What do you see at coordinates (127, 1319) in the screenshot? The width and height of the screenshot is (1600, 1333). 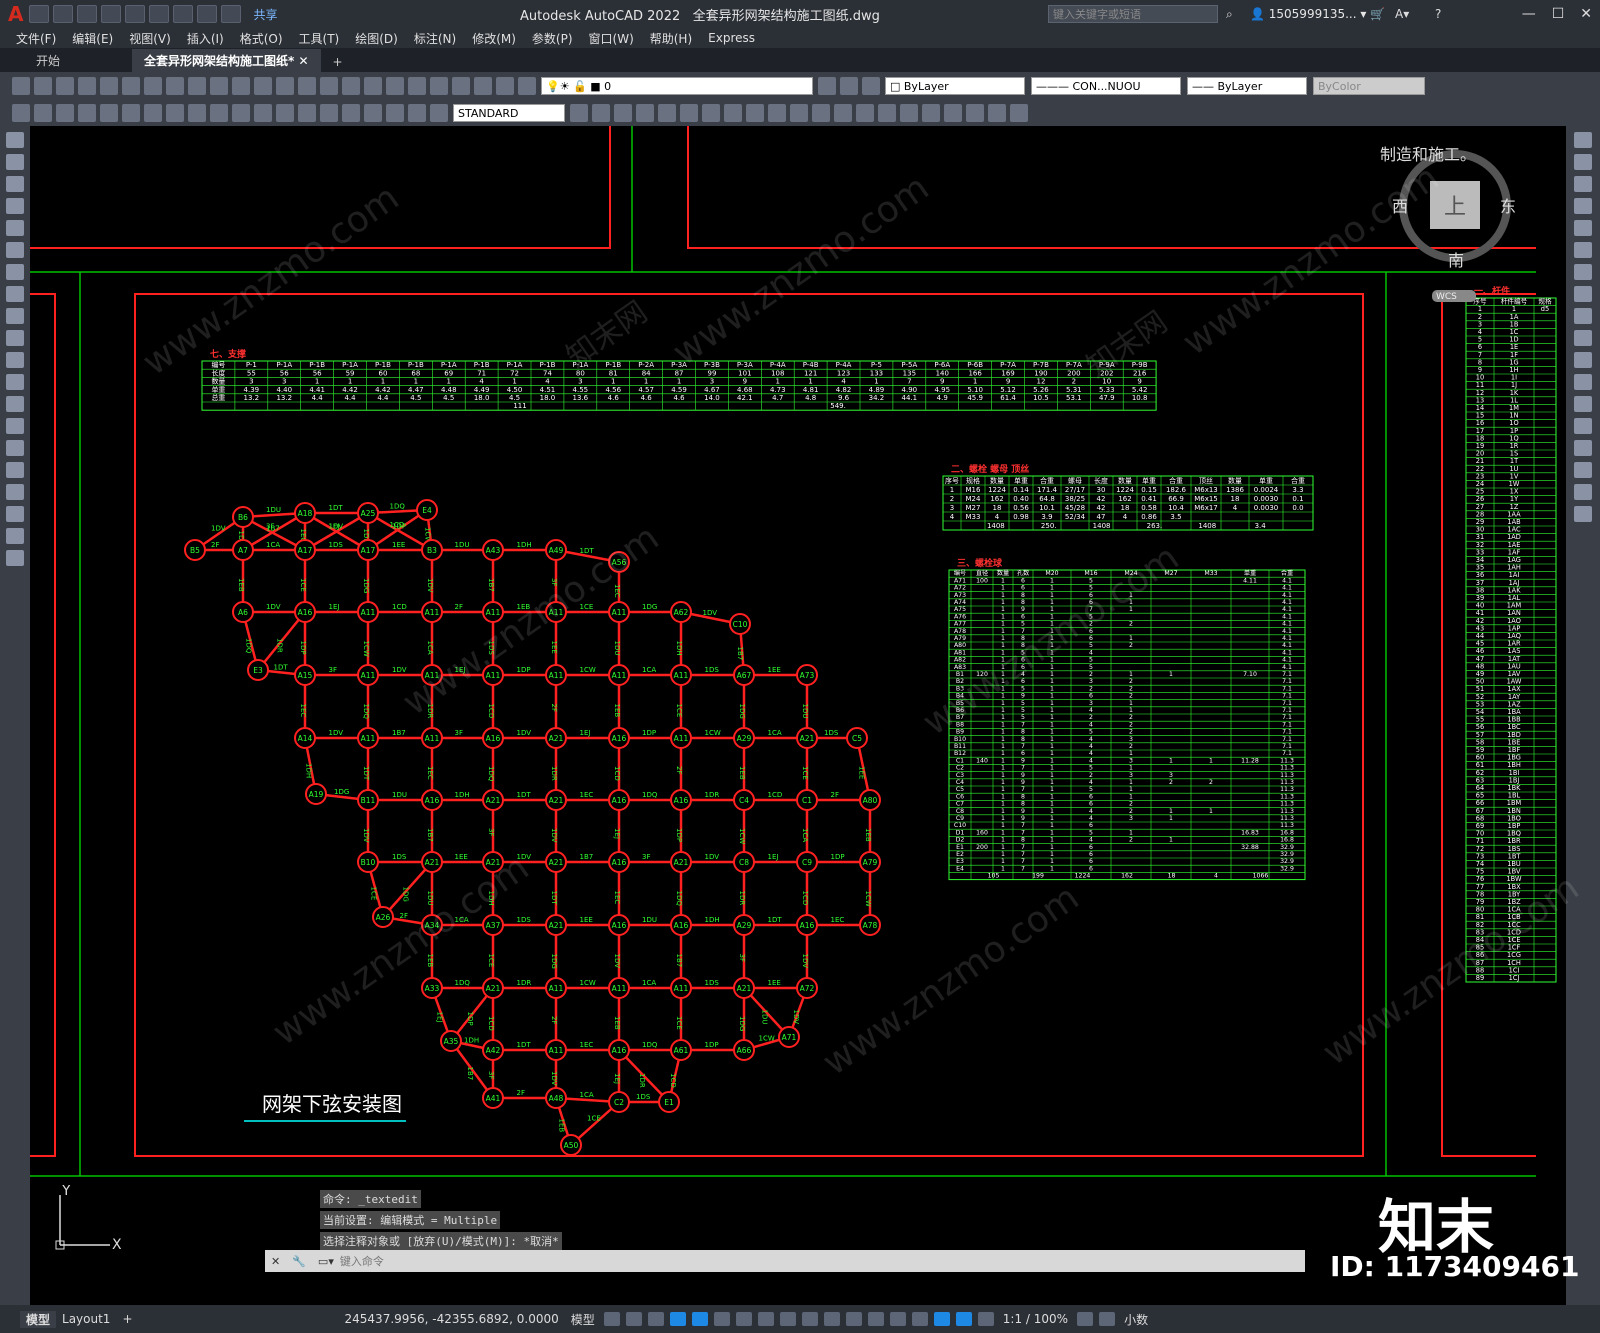 I see `add-layout-icon: +` at bounding box center [127, 1319].